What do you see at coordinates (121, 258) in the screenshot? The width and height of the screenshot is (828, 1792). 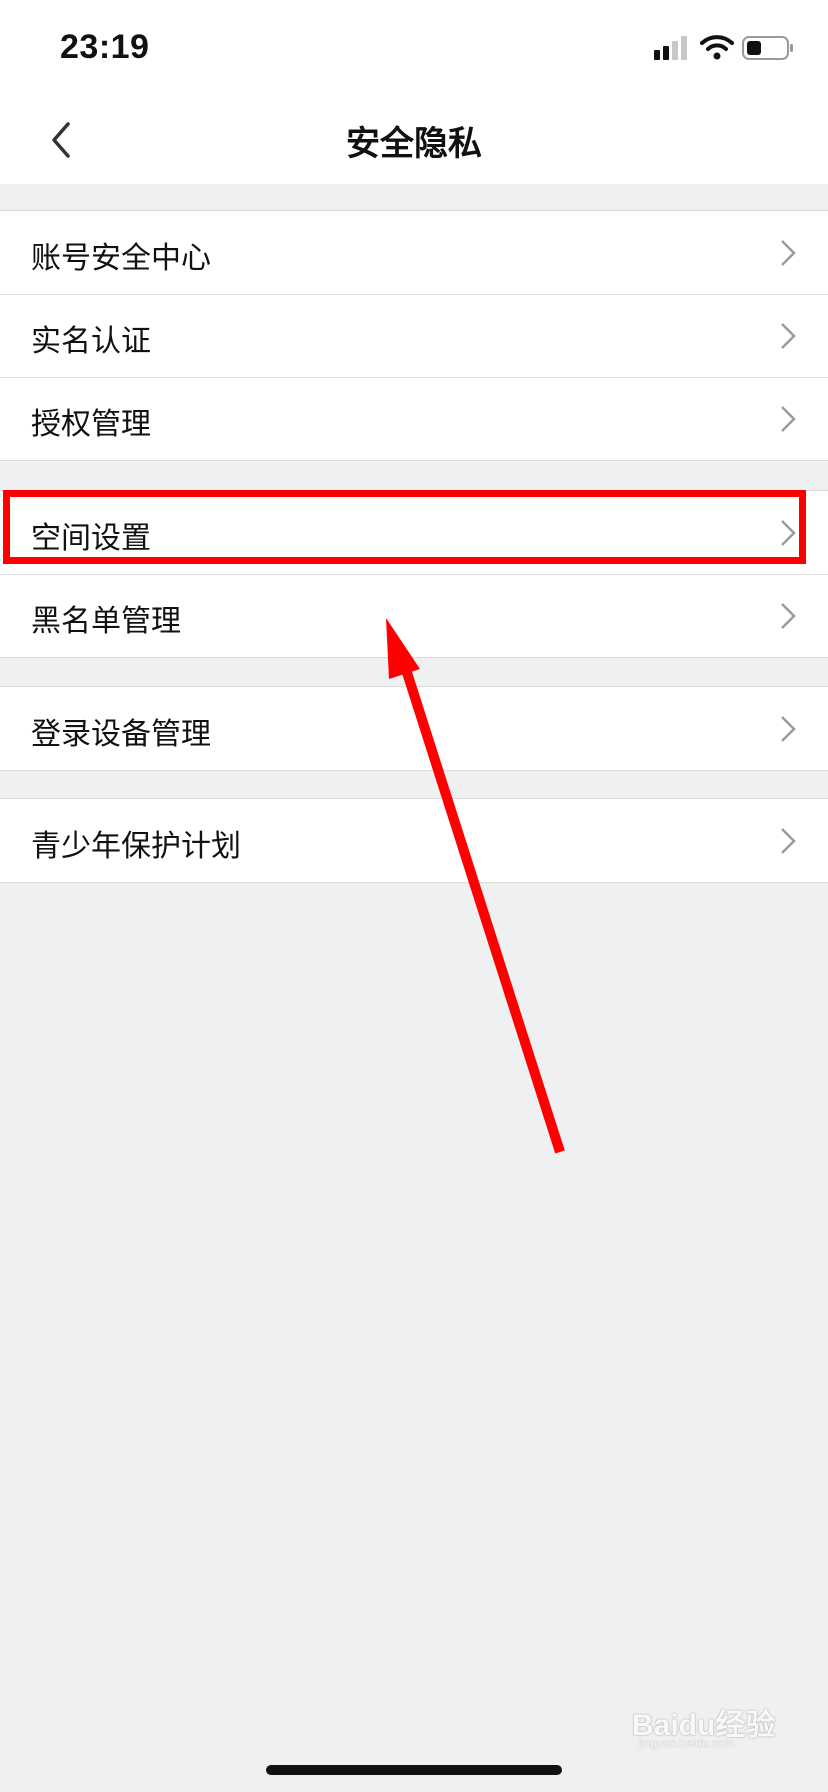 I see `settings-item-label: 账号安全中心` at bounding box center [121, 258].